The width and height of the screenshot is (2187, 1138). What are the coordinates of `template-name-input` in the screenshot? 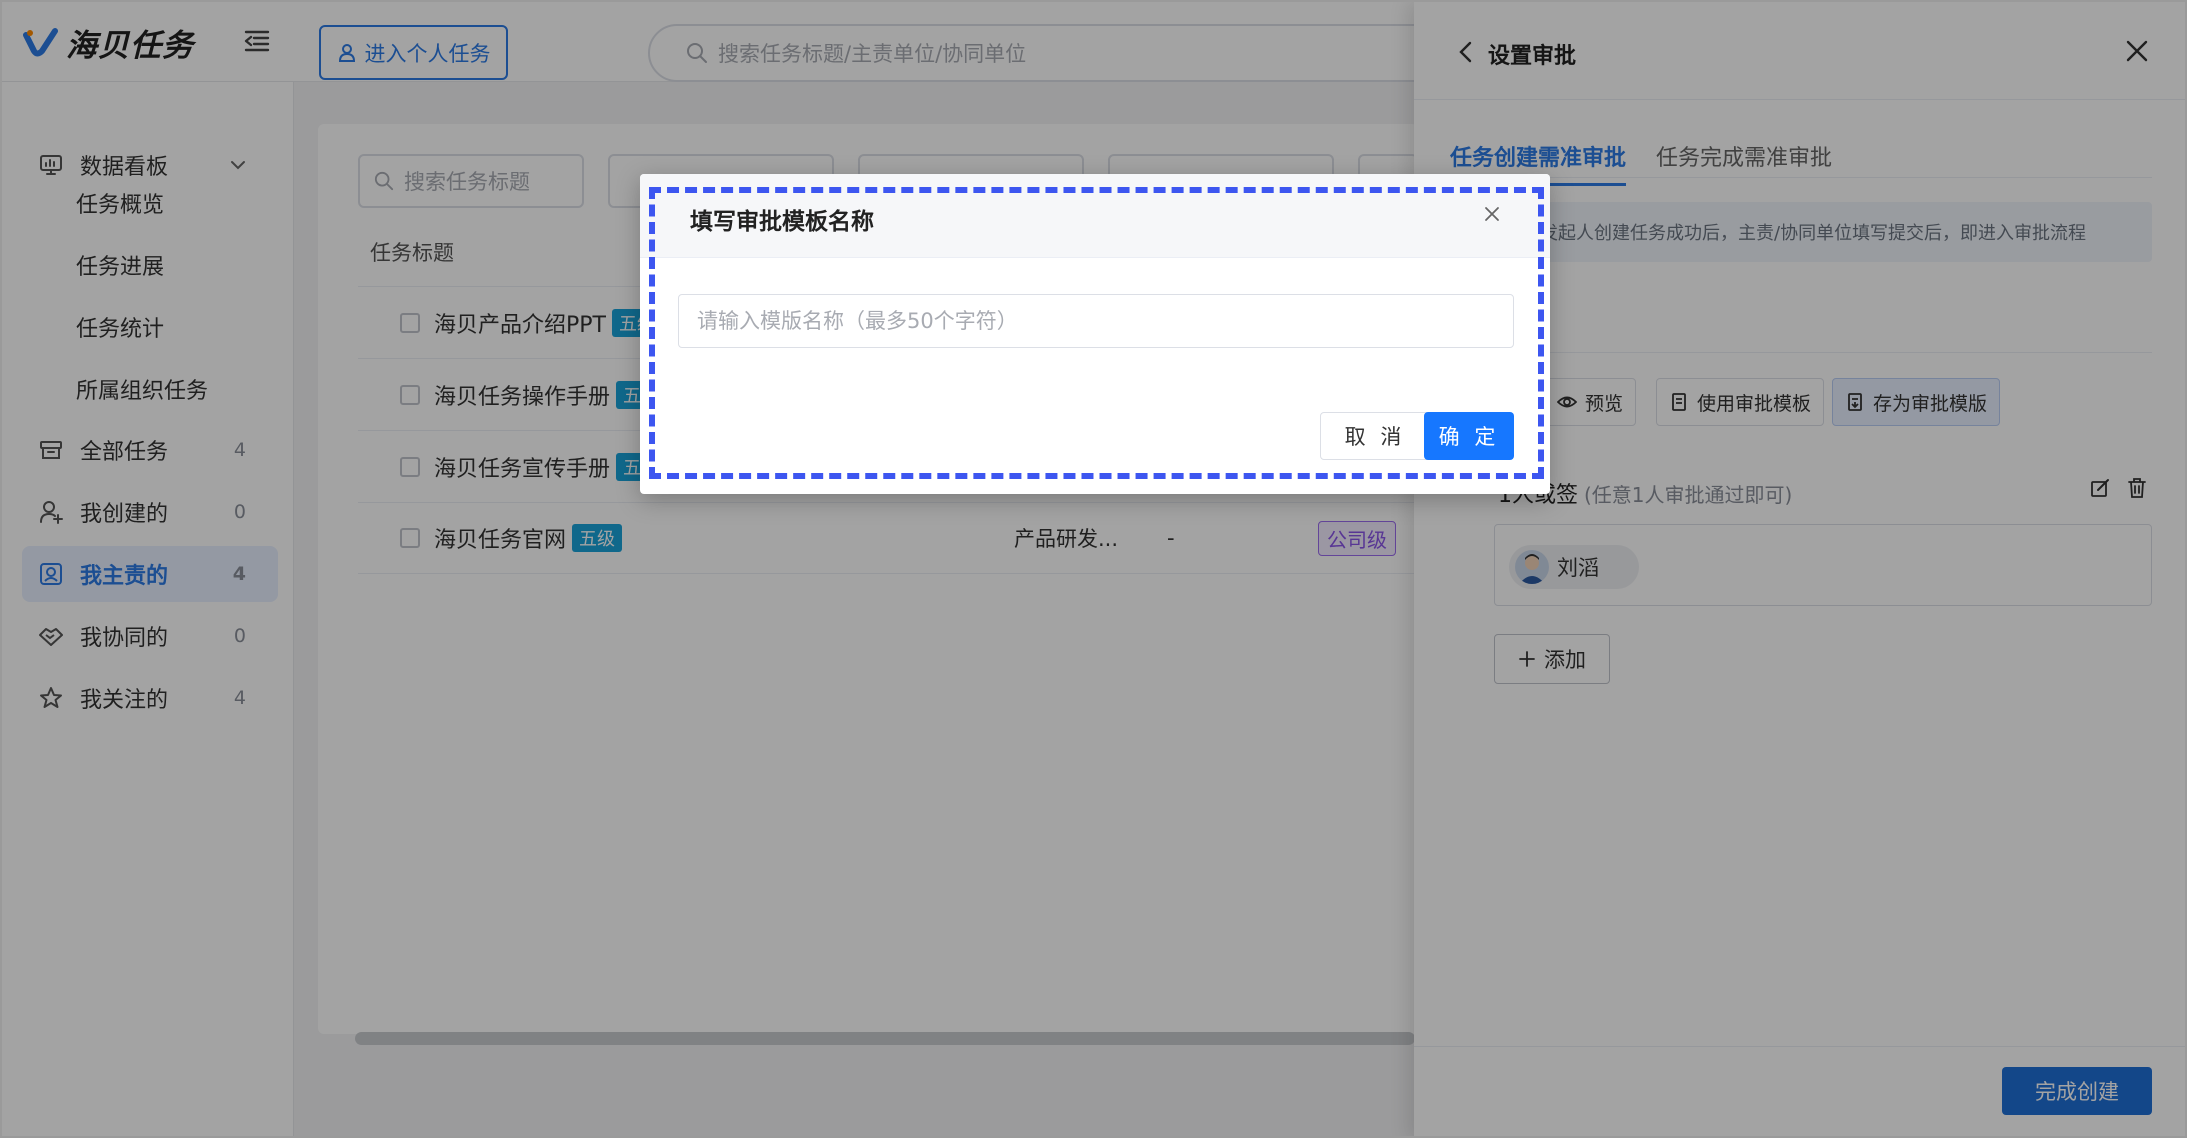 It's located at (1096, 321).